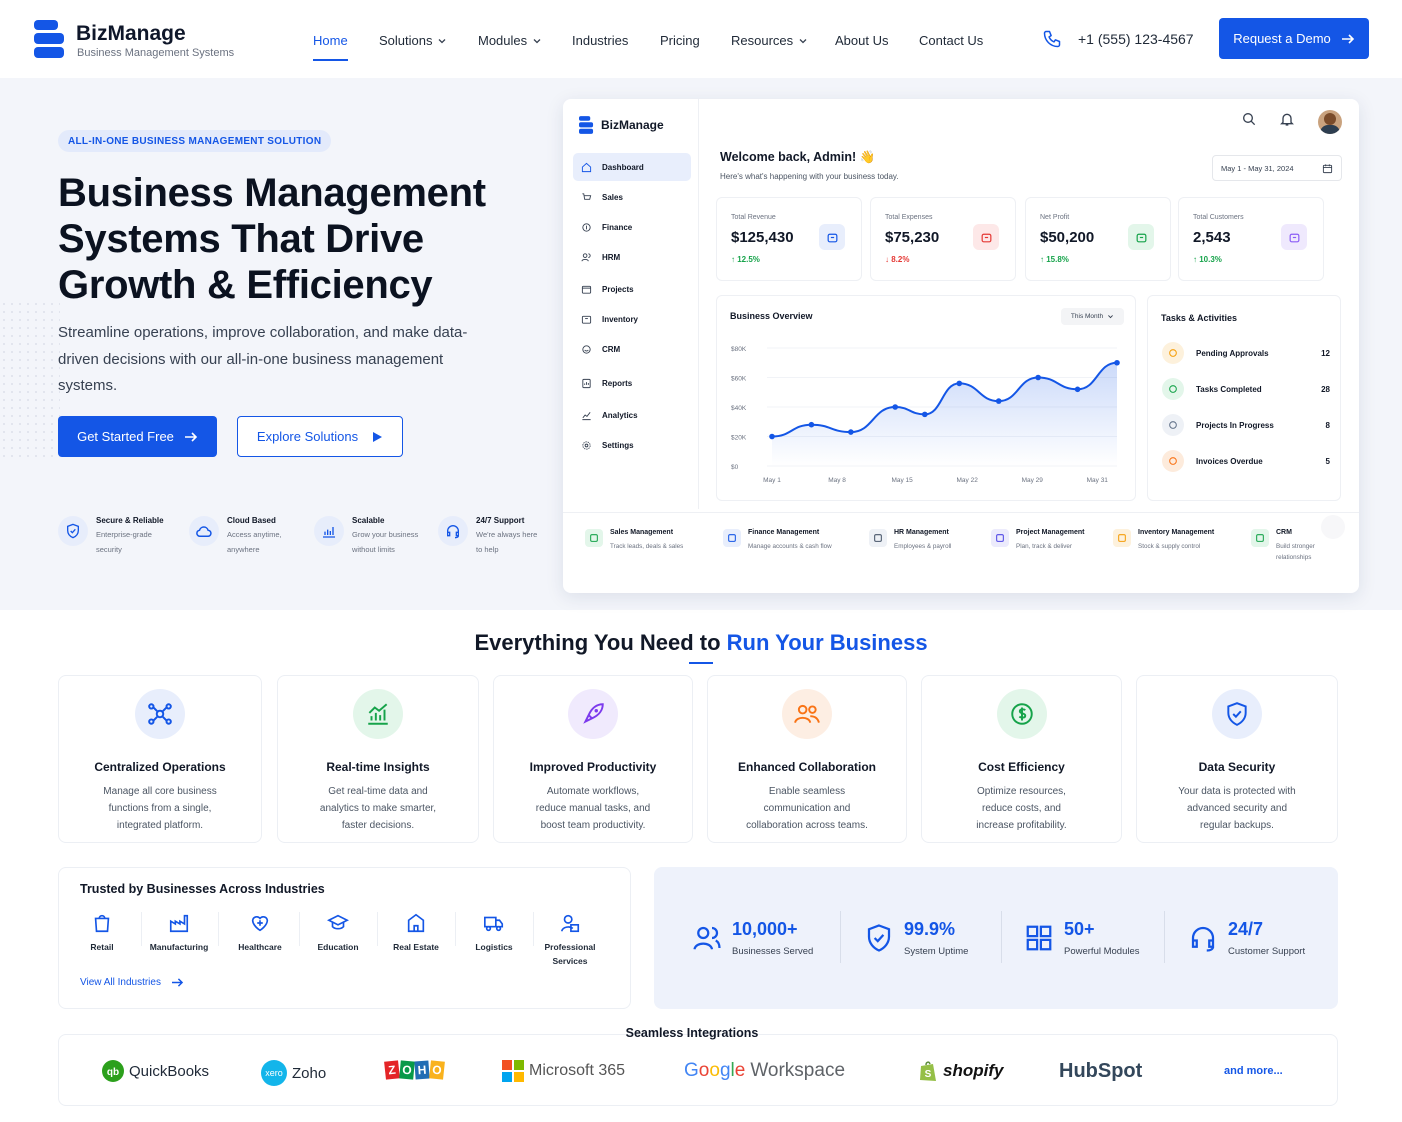 This screenshot has width=1402, height=1122. I want to click on feature-card-title: Centralized Operations, so click(160, 767).